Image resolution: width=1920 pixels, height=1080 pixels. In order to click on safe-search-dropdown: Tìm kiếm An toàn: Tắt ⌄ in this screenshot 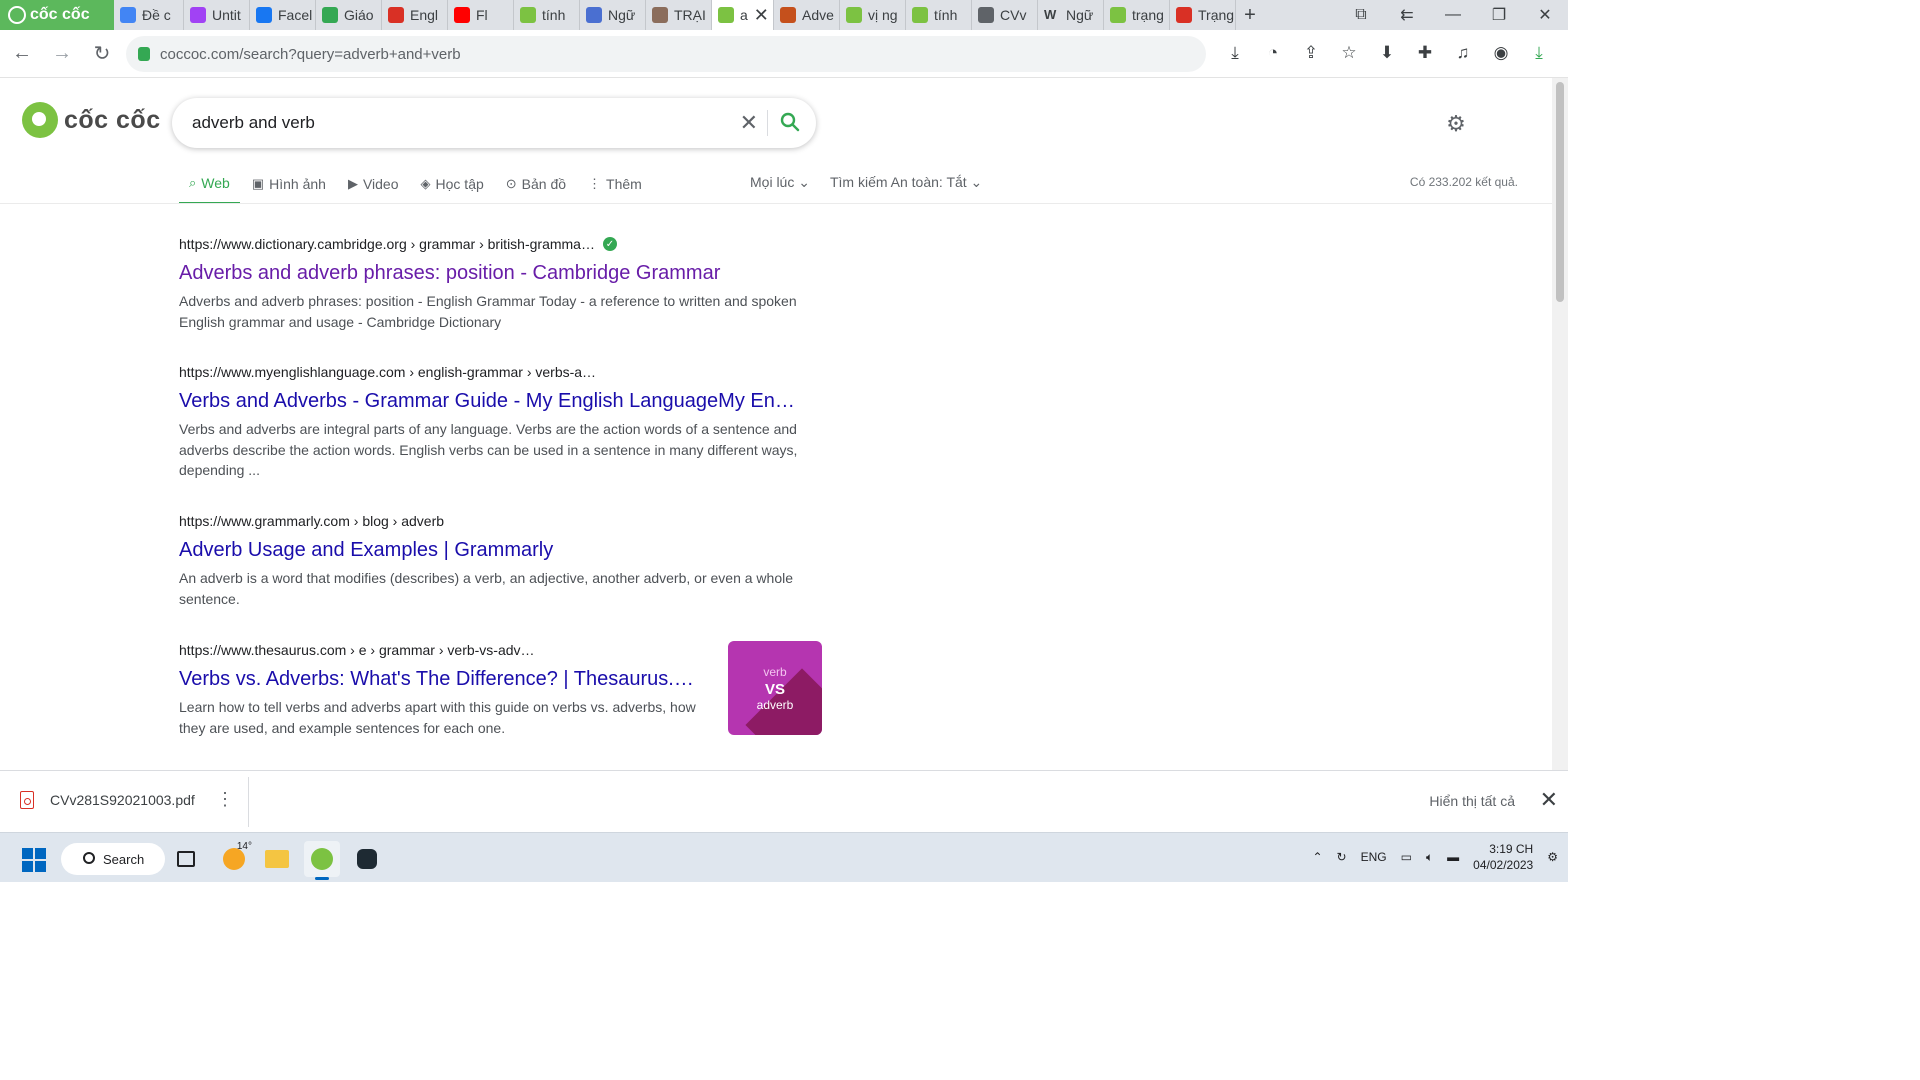, I will do `click(906, 182)`.